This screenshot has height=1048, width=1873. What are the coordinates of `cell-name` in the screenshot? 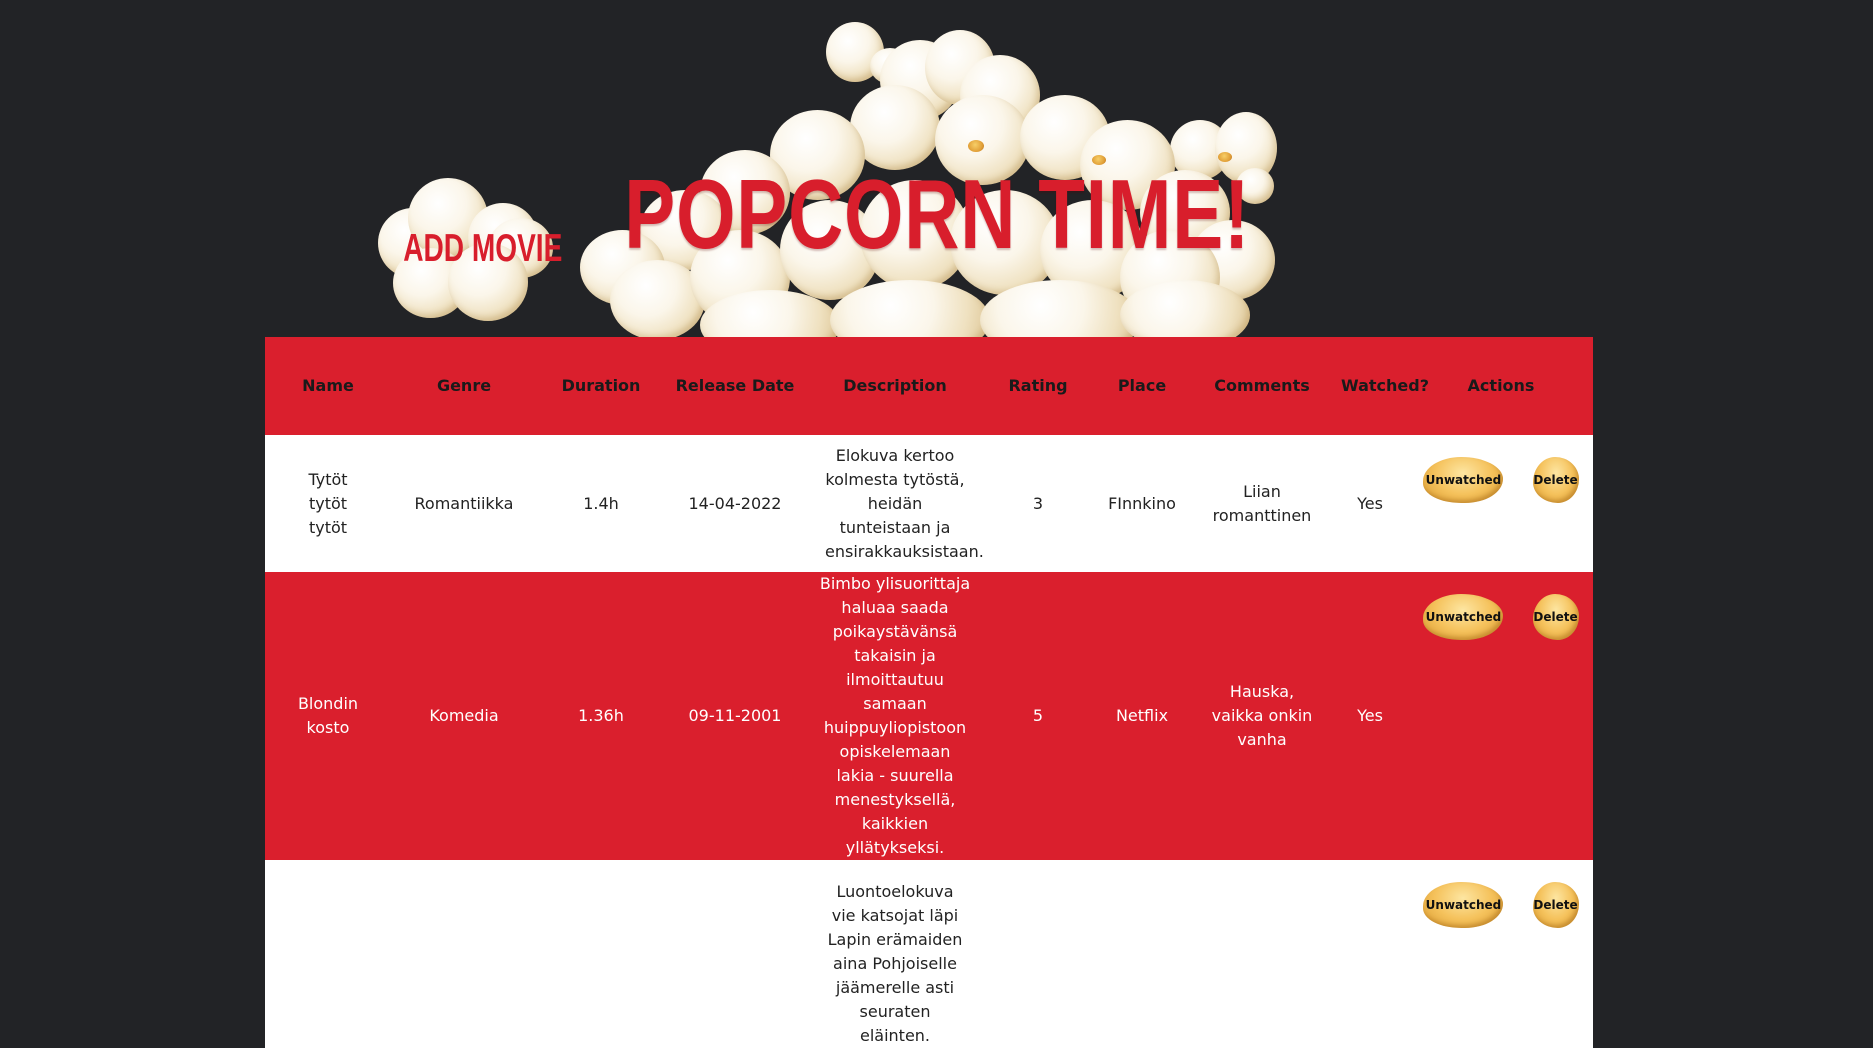 It's located at (328, 954).